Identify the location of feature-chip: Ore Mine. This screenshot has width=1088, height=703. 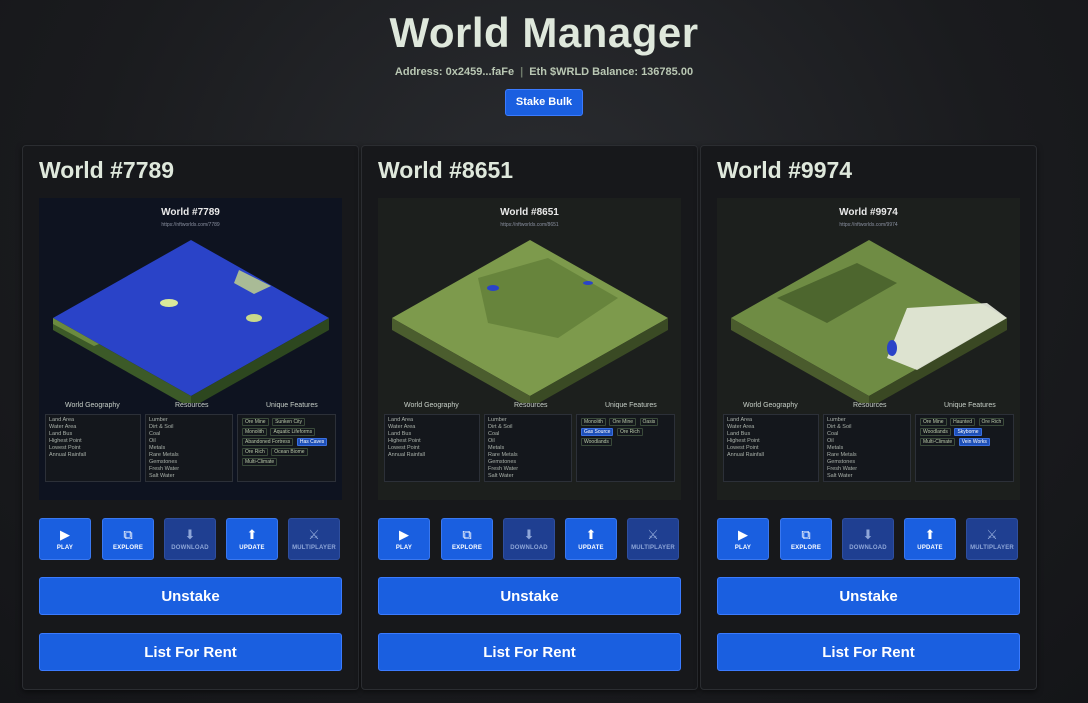
(622, 422).